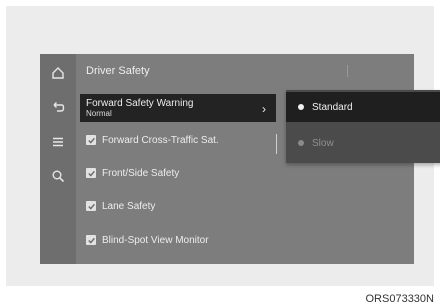  Describe the element at coordinates (301, 107) in the screenshot. I see `radio-selected-icon` at that location.